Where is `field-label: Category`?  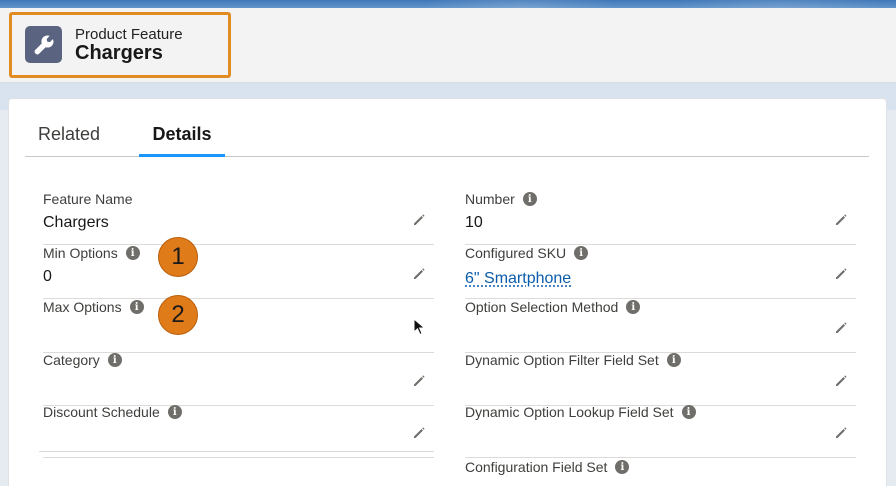
field-label: Category is located at coordinates (71, 360).